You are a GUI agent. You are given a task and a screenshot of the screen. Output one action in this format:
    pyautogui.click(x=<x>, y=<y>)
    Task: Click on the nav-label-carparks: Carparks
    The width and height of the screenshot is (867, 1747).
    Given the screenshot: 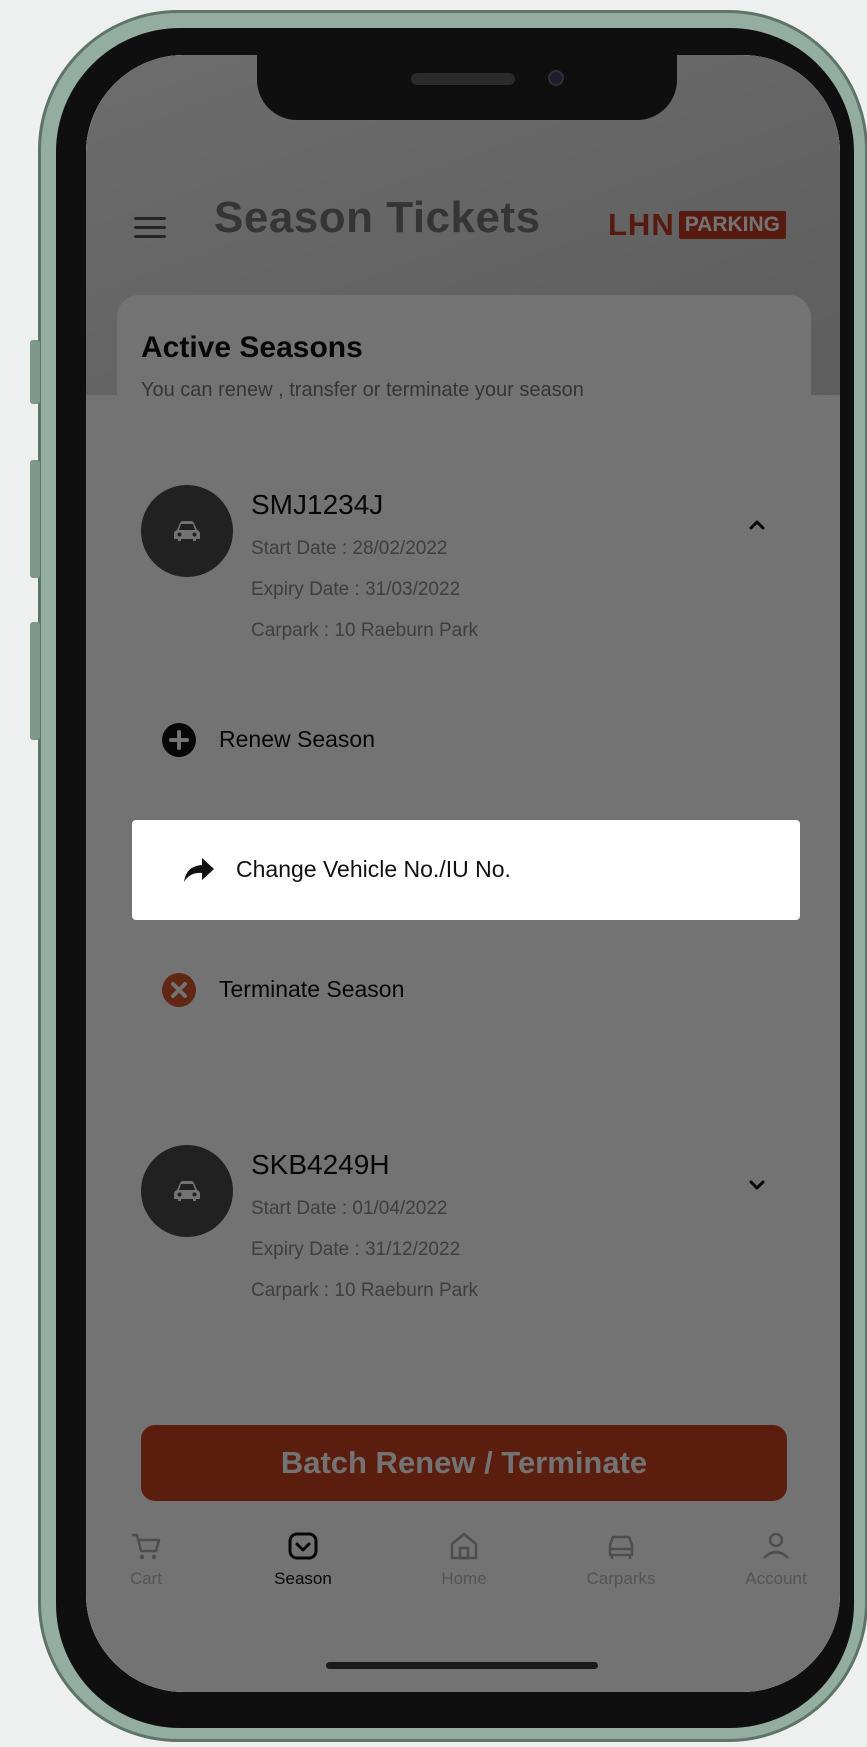 What is the action you would take?
    pyautogui.click(x=621, y=1578)
    